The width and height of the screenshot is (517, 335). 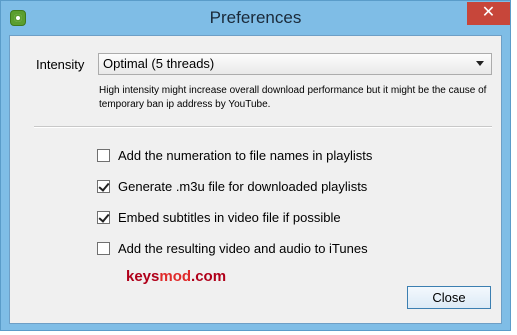 What do you see at coordinates (295, 64) in the screenshot?
I see `intensity-select: Optimal (5 threads)` at bounding box center [295, 64].